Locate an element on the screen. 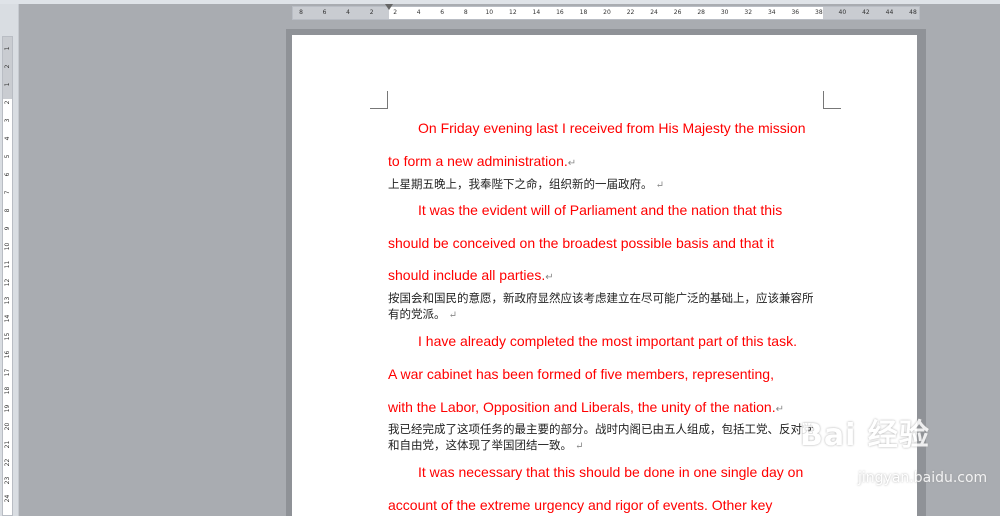  ruler-tick-label: 30 is located at coordinates (724, 12).